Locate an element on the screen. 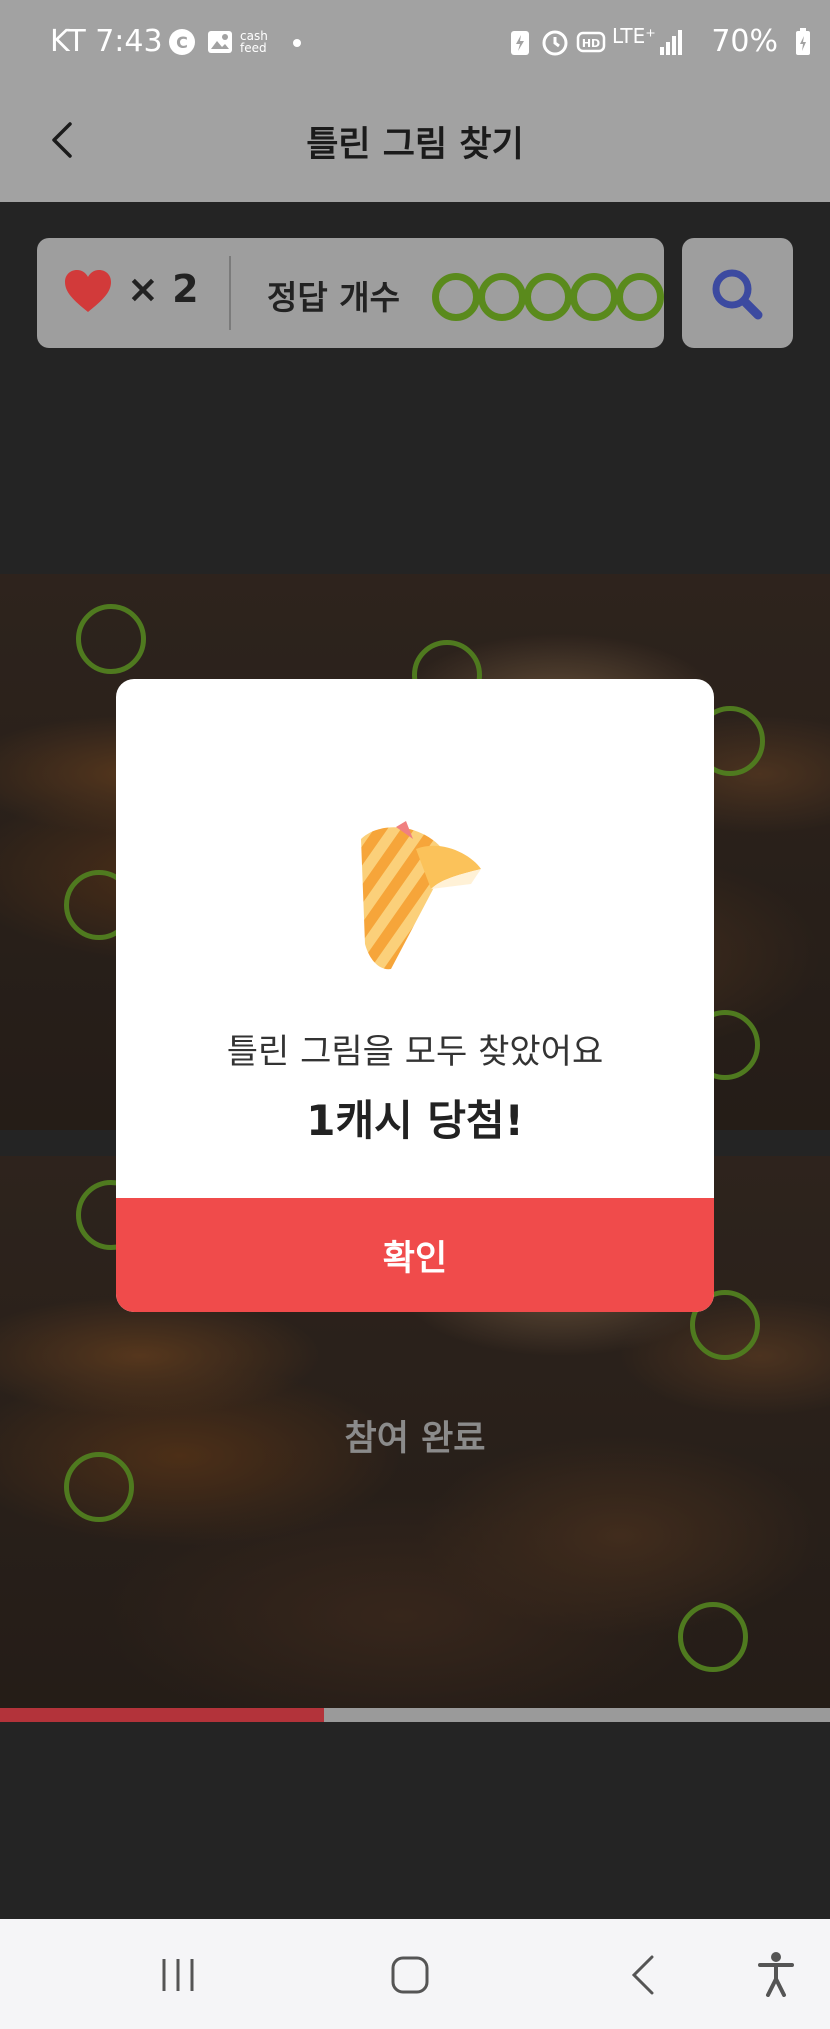  answer-count-label: 정답 개수 is located at coordinates (333, 297).